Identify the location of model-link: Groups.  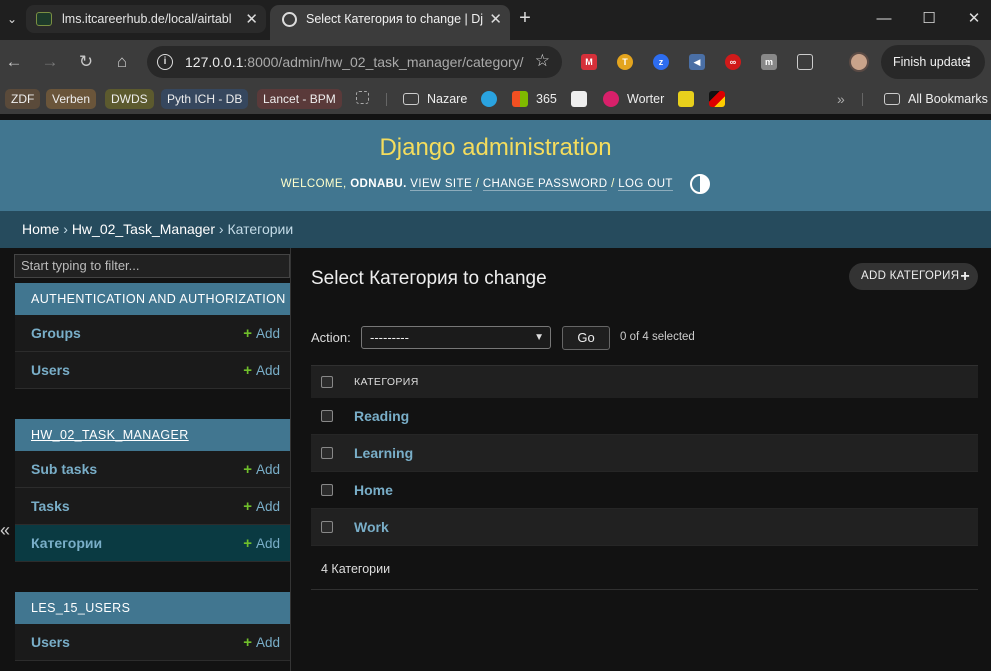
(56, 333).